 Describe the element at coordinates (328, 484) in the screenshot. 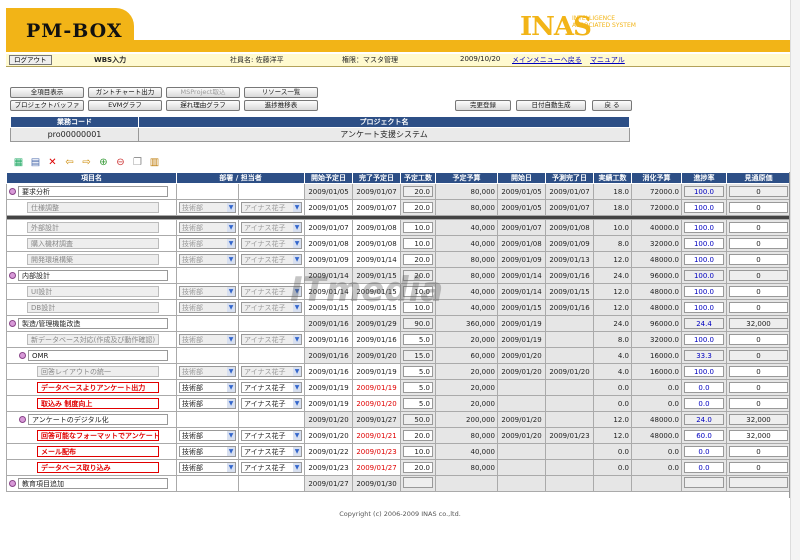

I see `plan-start-value: 2009/01/27` at that location.